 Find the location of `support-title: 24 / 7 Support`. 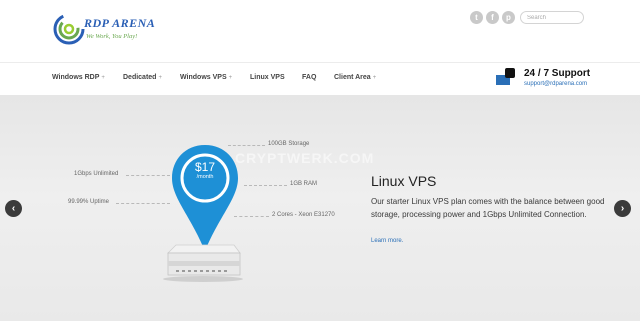

support-title: 24 / 7 Support is located at coordinates (557, 73).